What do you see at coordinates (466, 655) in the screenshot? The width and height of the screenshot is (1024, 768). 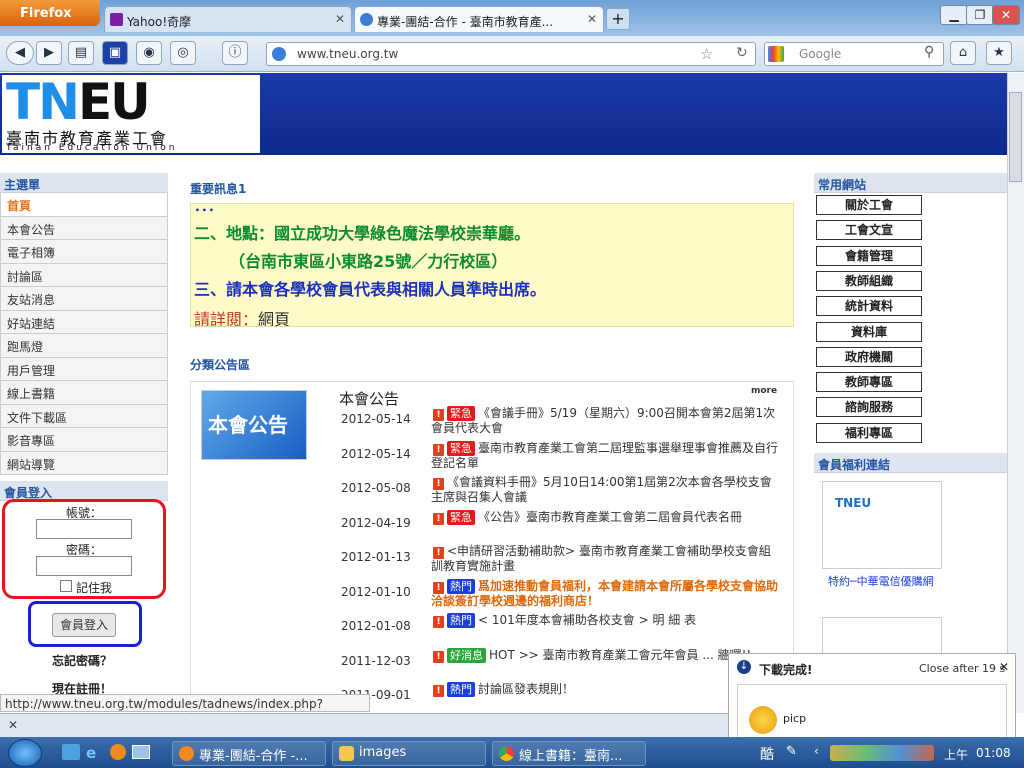 I see `news-badge: 好消息` at bounding box center [466, 655].